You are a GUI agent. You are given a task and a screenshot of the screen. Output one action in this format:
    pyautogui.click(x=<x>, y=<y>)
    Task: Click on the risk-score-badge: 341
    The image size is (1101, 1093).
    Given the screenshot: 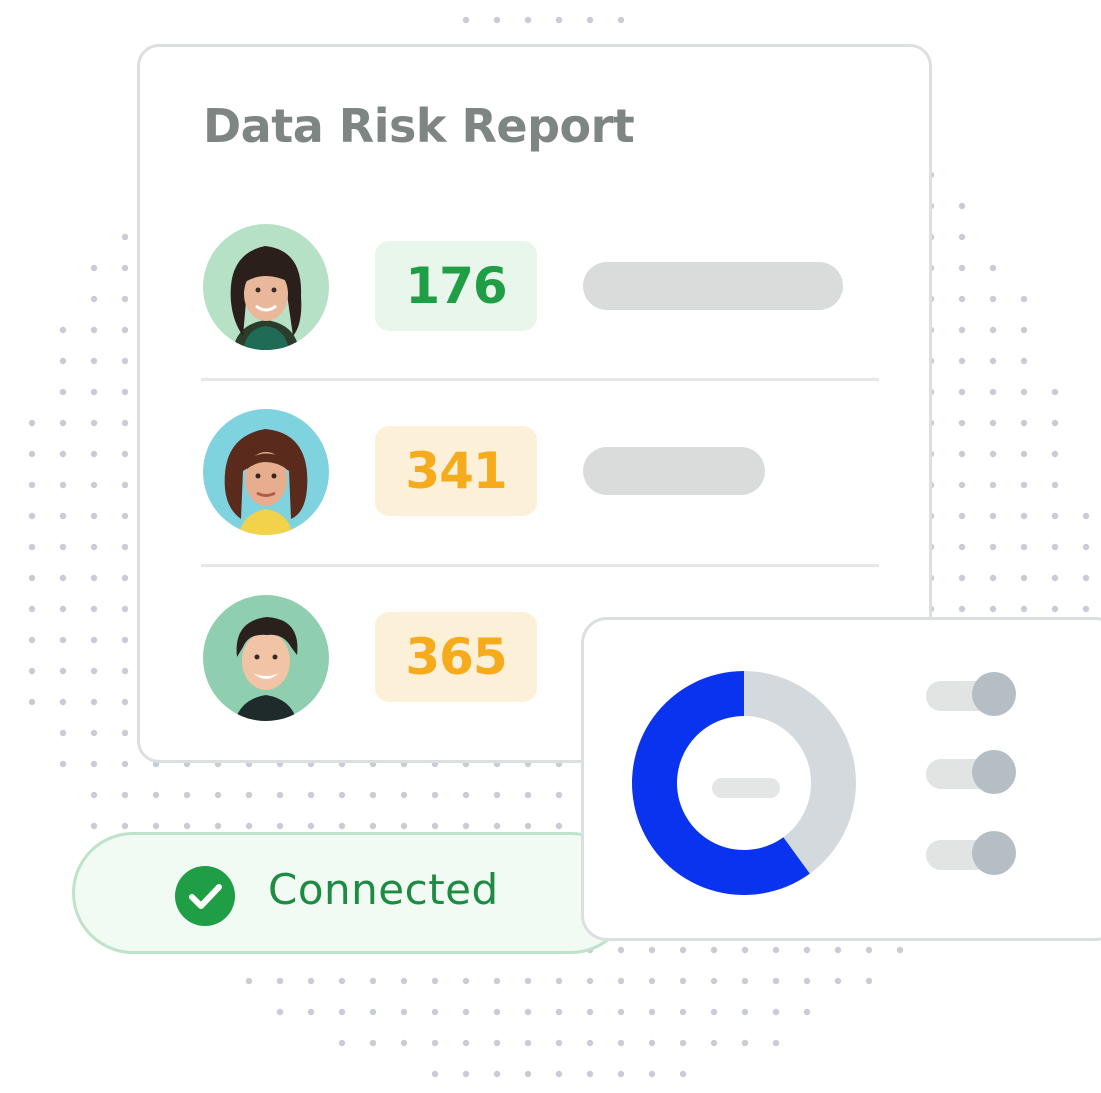 What is the action you would take?
    pyautogui.click(x=456, y=471)
    